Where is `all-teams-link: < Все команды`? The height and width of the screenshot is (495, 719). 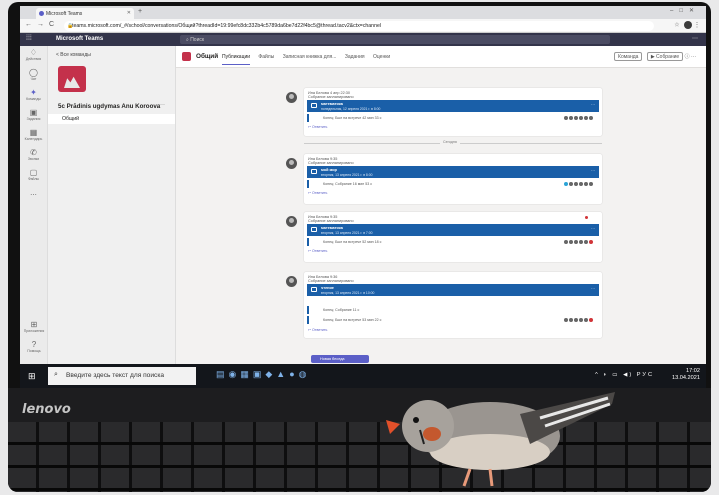
all-teams-link: < Все команды is located at coordinates (73, 55).